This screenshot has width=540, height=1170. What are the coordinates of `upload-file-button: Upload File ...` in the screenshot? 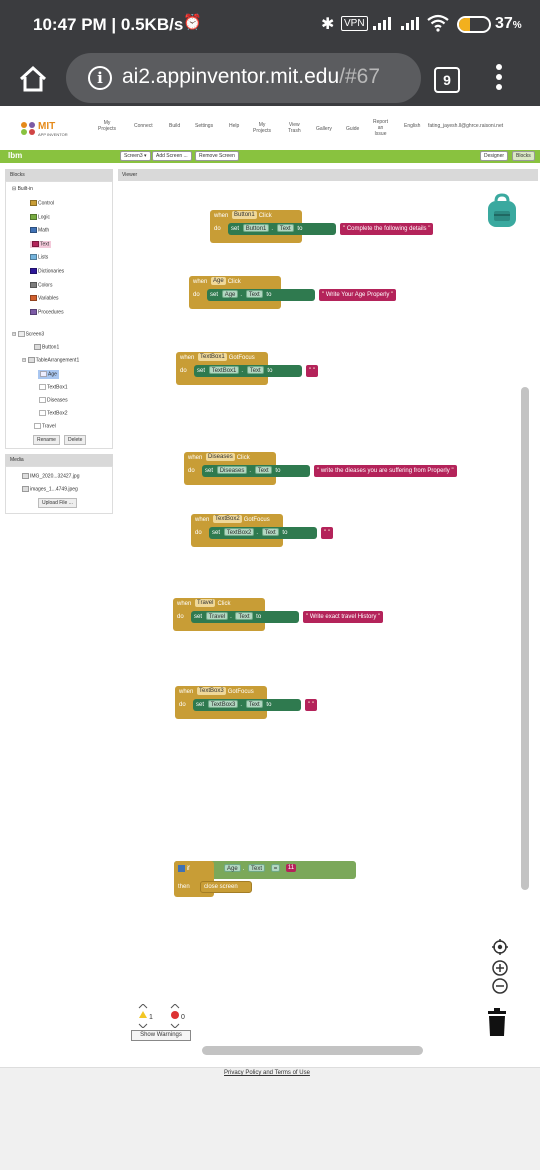 It's located at (57, 503).